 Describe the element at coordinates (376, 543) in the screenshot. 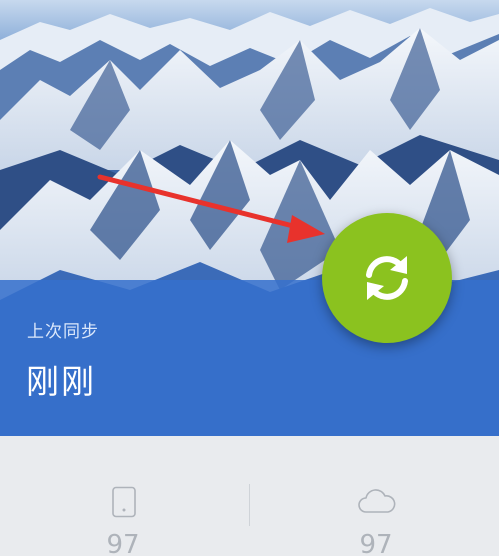

I see `cloud-count: 97` at that location.